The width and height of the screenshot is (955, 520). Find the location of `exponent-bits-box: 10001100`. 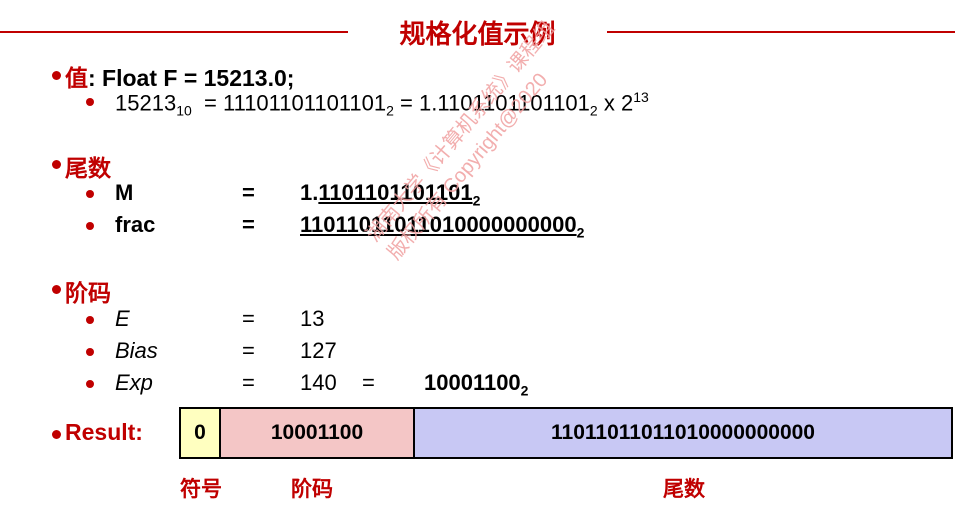

exponent-bits-box: 10001100 is located at coordinates (317, 433).